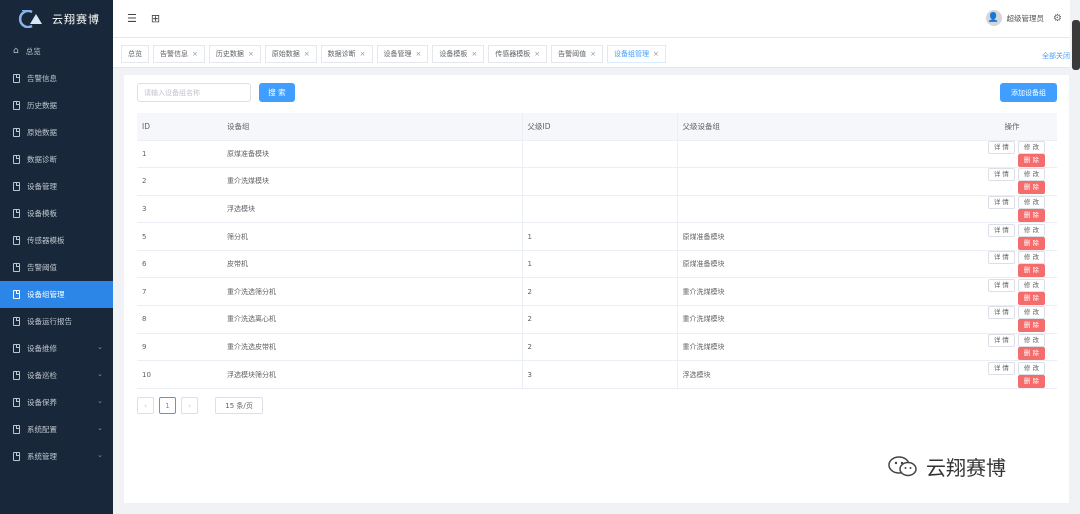  What do you see at coordinates (56, 105) in the screenshot?
I see `sidebar-item-2: 历史数据` at bounding box center [56, 105].